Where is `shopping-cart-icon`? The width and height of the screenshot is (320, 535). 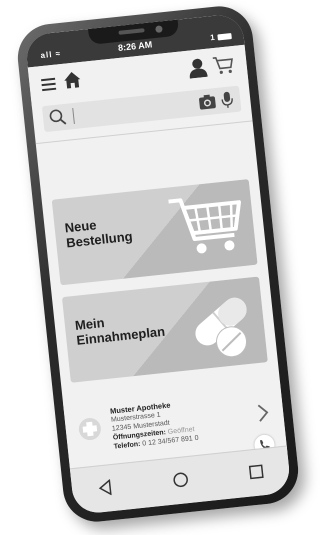
shopping-cart-icon is located at coordinates (204, 226).